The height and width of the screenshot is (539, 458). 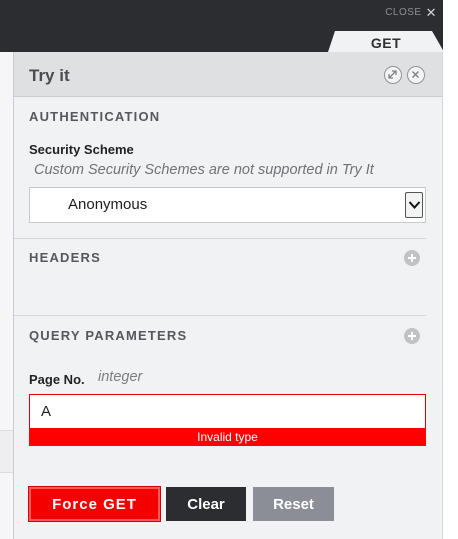 What do you see at coordinates (108, 204) in the screenshot?
I see `security-scheme-value: Anonymous` at bounding box center [108, 204].